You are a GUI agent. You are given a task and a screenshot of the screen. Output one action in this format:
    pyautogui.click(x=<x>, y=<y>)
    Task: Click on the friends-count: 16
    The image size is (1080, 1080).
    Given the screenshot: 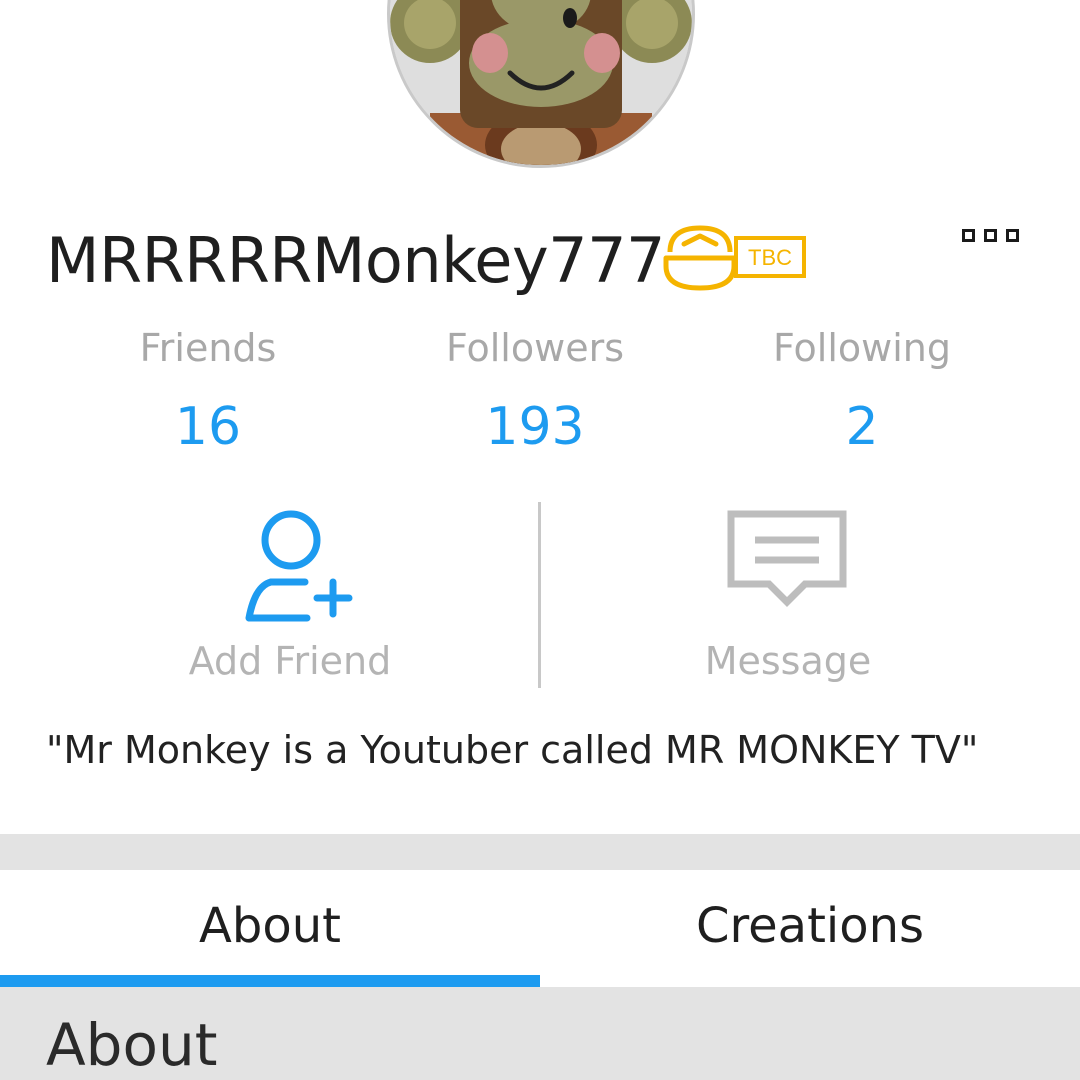 What is the action you would take?
    pyautogui.click(x=208, y=427)
    